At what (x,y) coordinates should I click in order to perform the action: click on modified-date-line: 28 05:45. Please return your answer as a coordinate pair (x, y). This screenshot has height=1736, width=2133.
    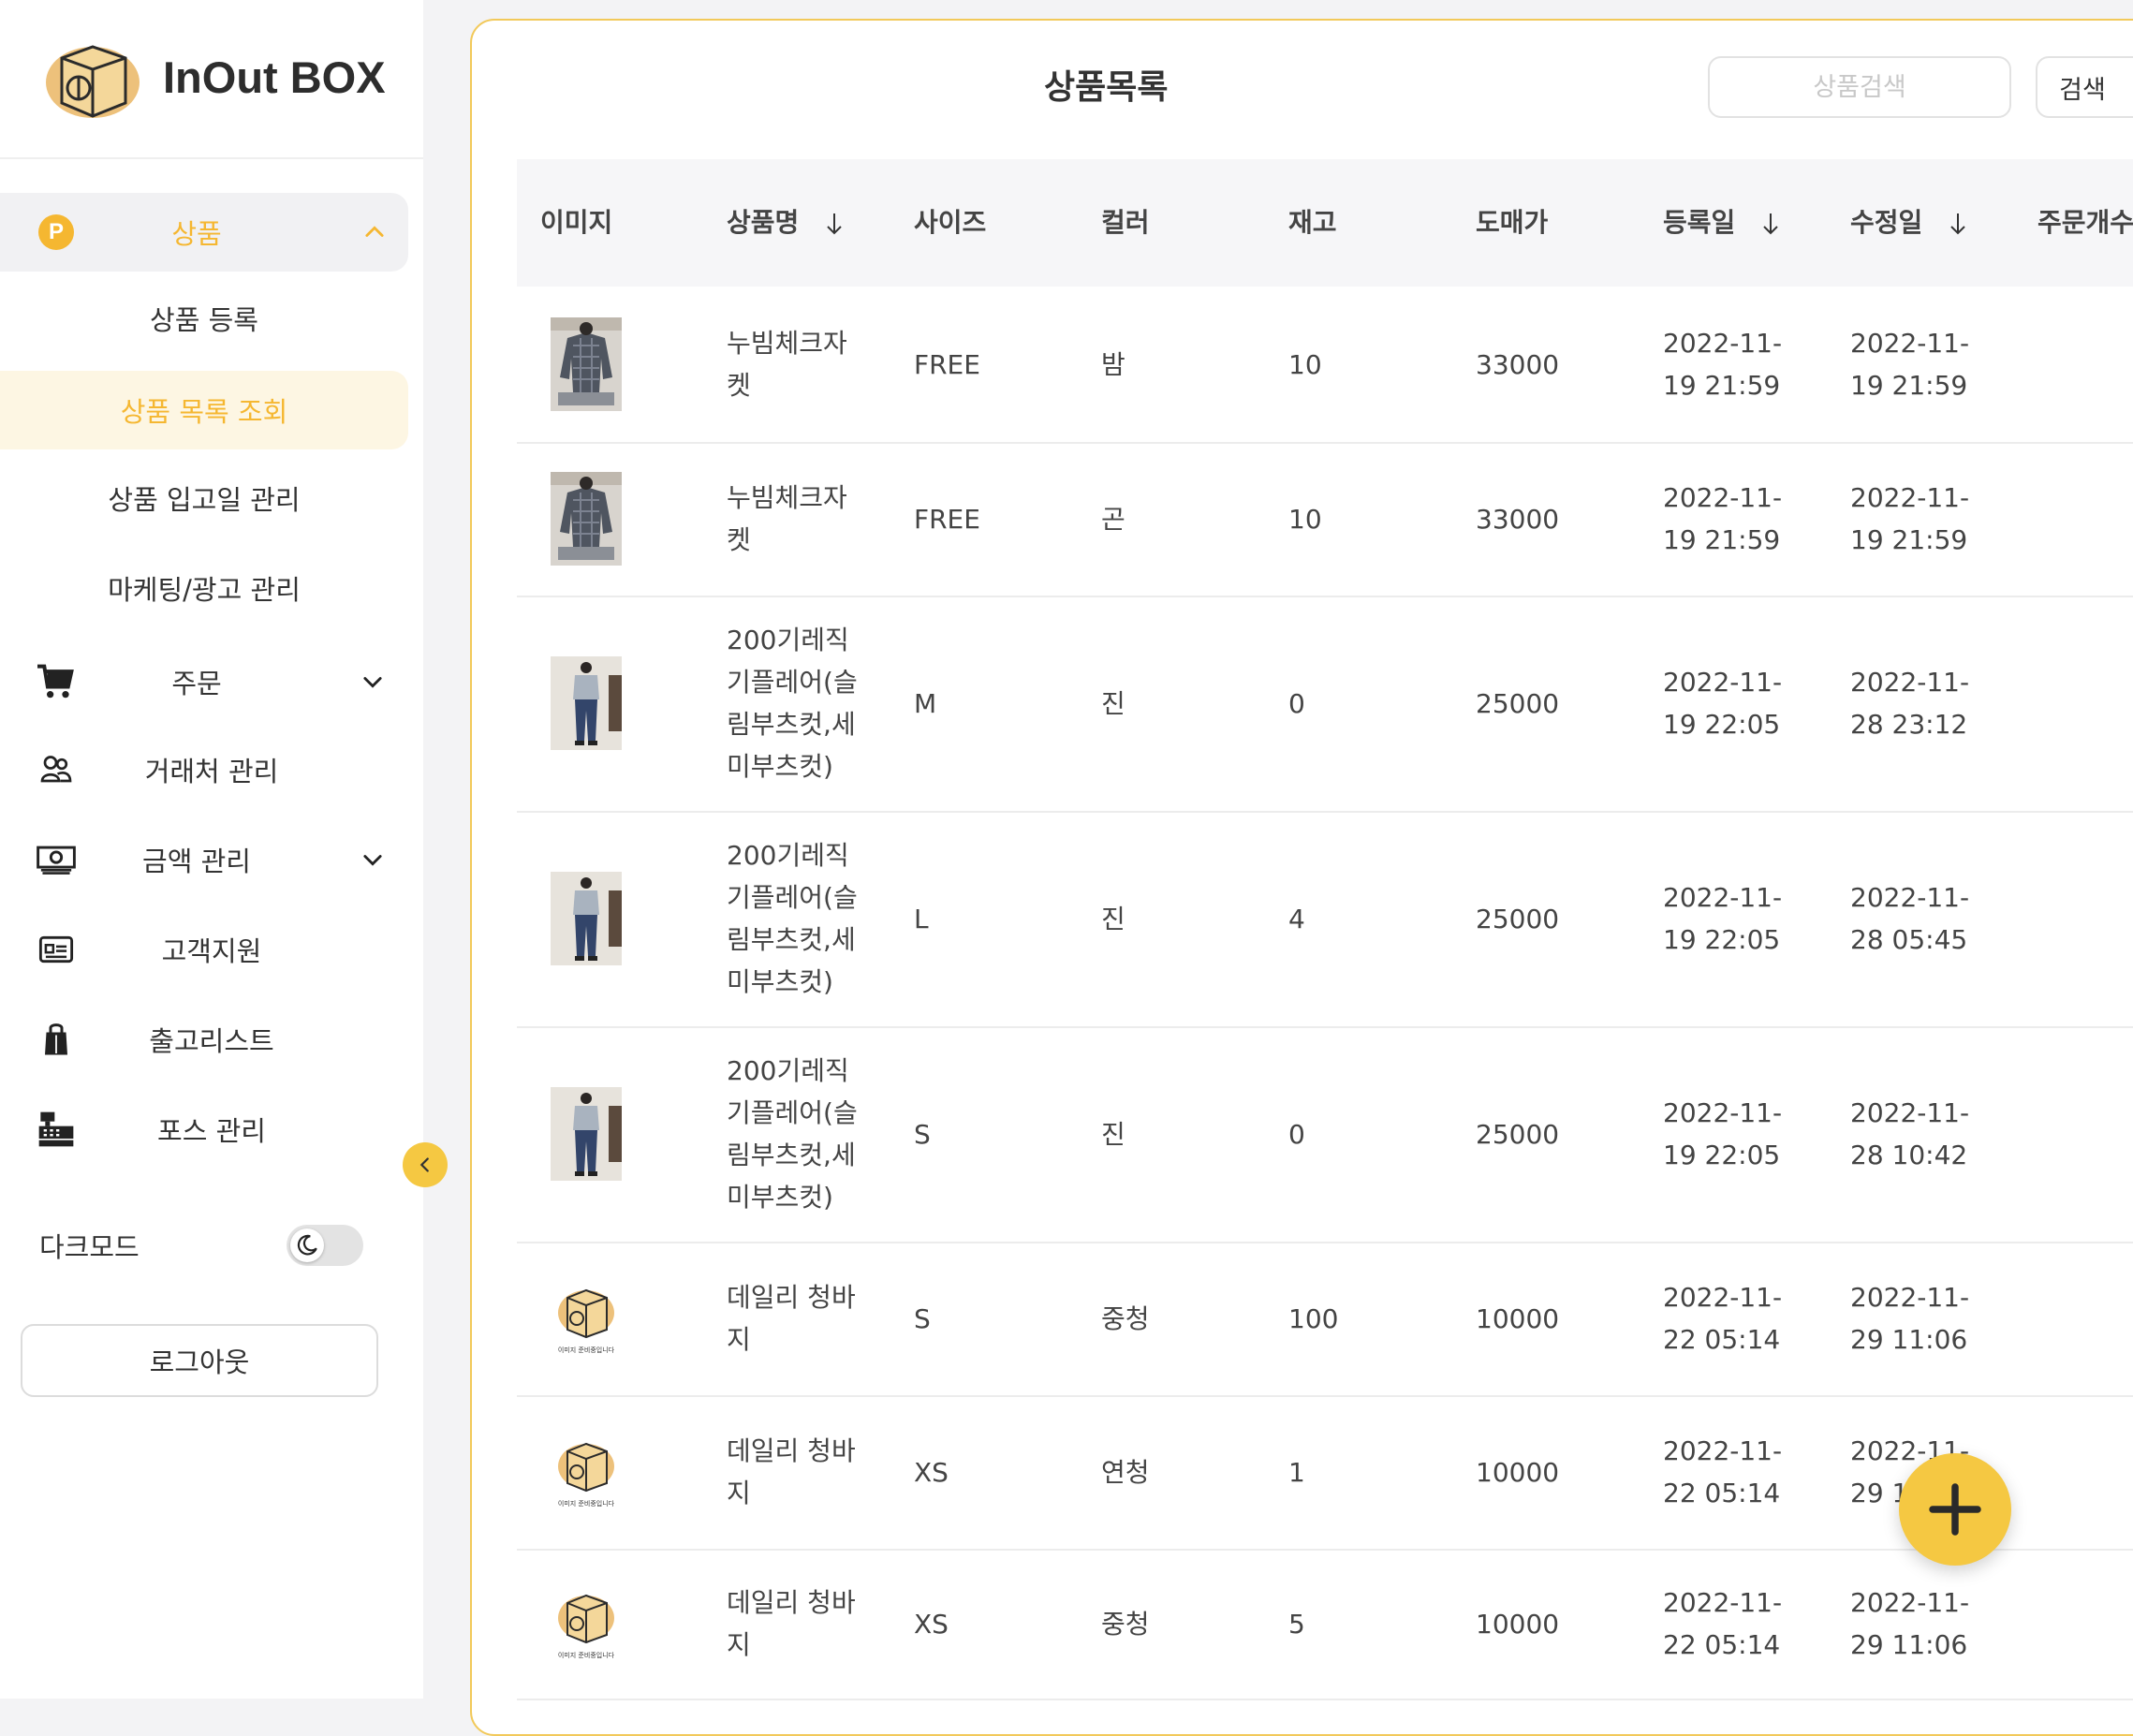
    Looking at the image, I should click on (1909, 940).